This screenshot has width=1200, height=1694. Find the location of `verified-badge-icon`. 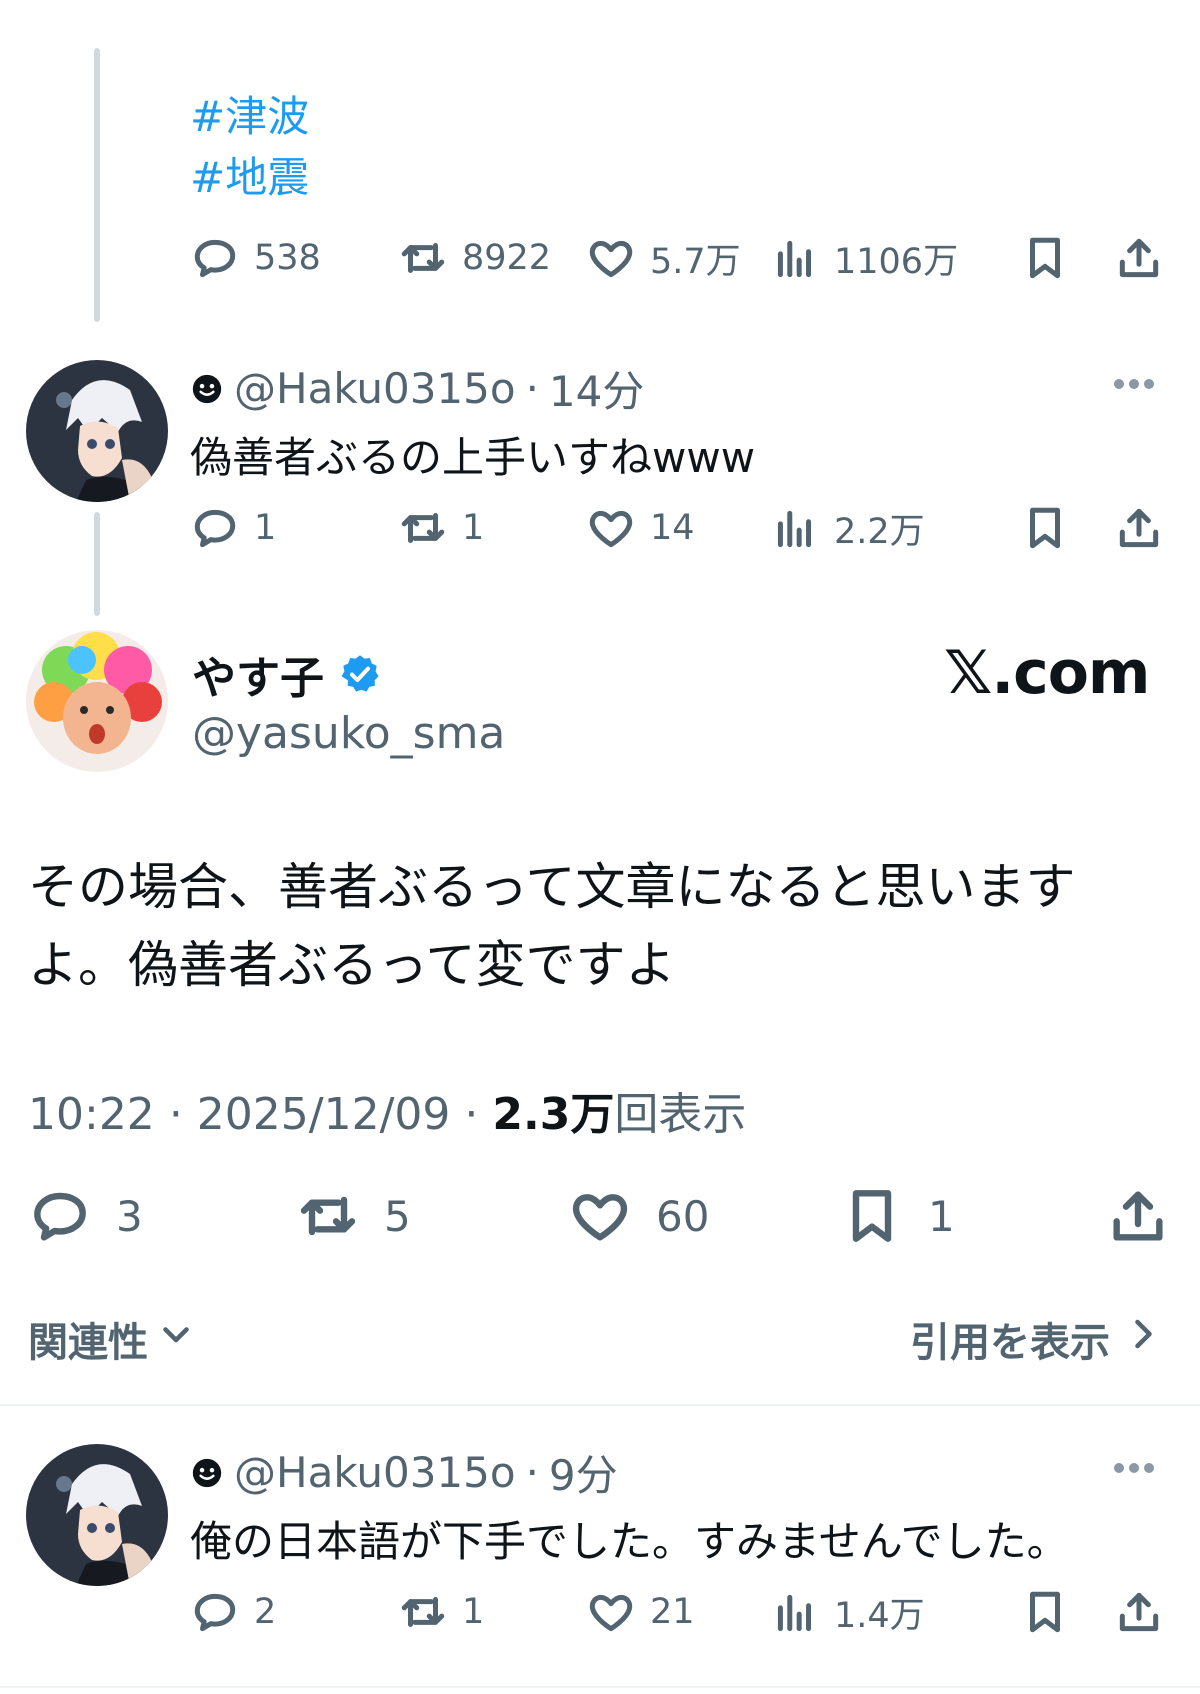

verified-badge-icon is located at coordinates (360, 673).